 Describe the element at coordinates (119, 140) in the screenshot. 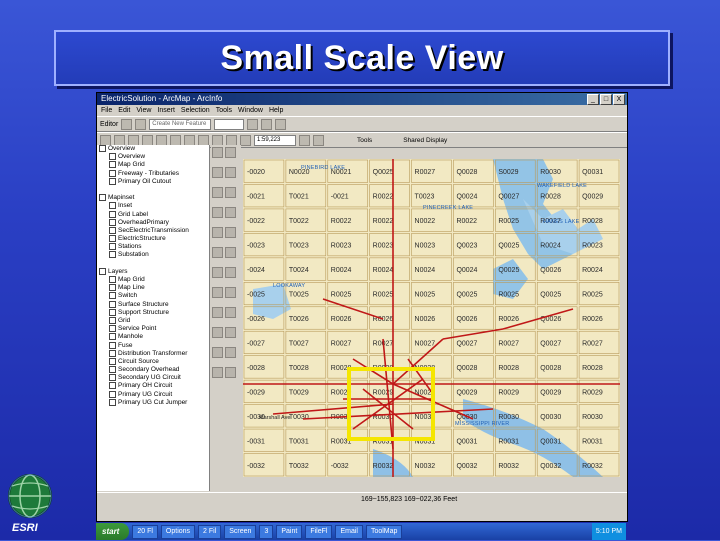

I see `open-icon` at that location.